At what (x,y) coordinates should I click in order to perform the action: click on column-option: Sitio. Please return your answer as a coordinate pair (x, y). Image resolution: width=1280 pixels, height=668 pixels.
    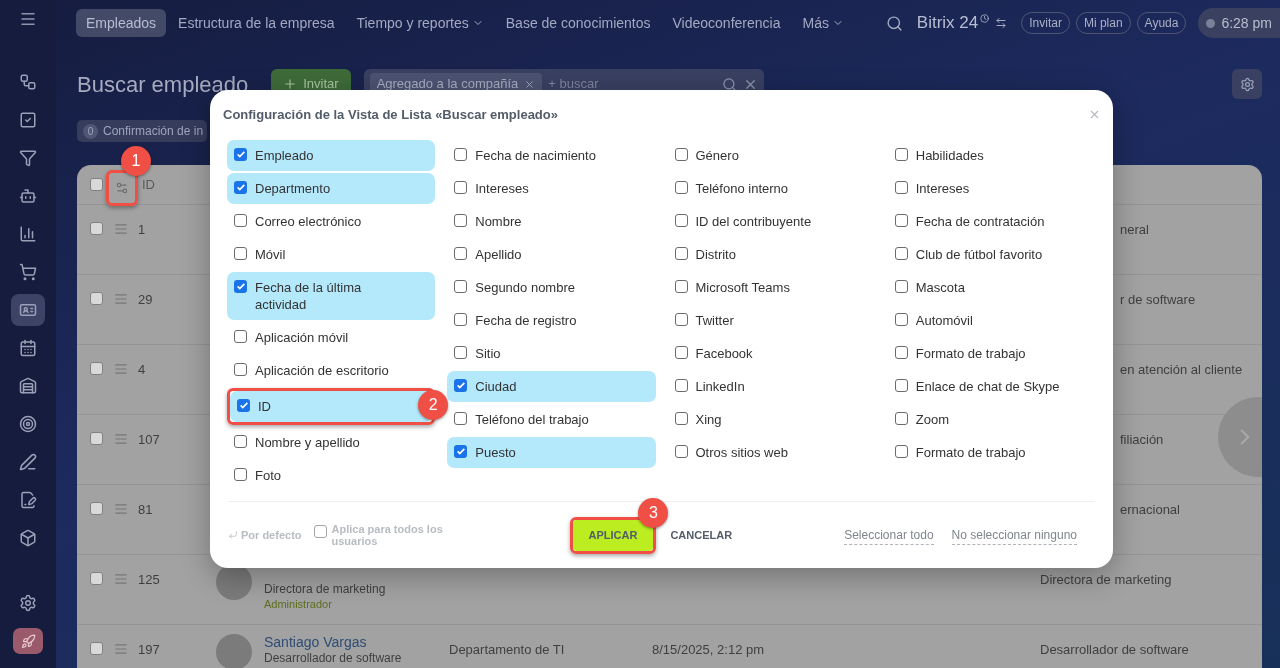
    Looking at the image, I should click on (551, 353).